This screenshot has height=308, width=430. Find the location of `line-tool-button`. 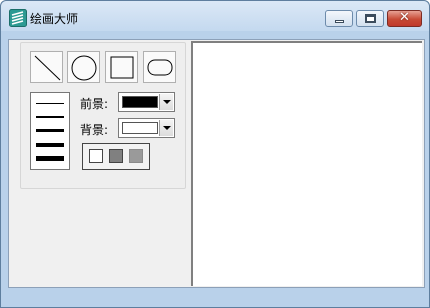

line-tool-button is located at coordinates (46, 67).